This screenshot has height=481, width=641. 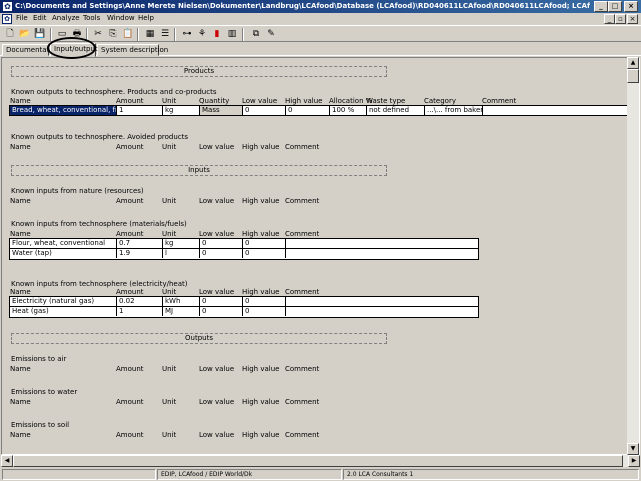 I want to click on bar-chart-icon: ▮, so click(x=217, y=34).